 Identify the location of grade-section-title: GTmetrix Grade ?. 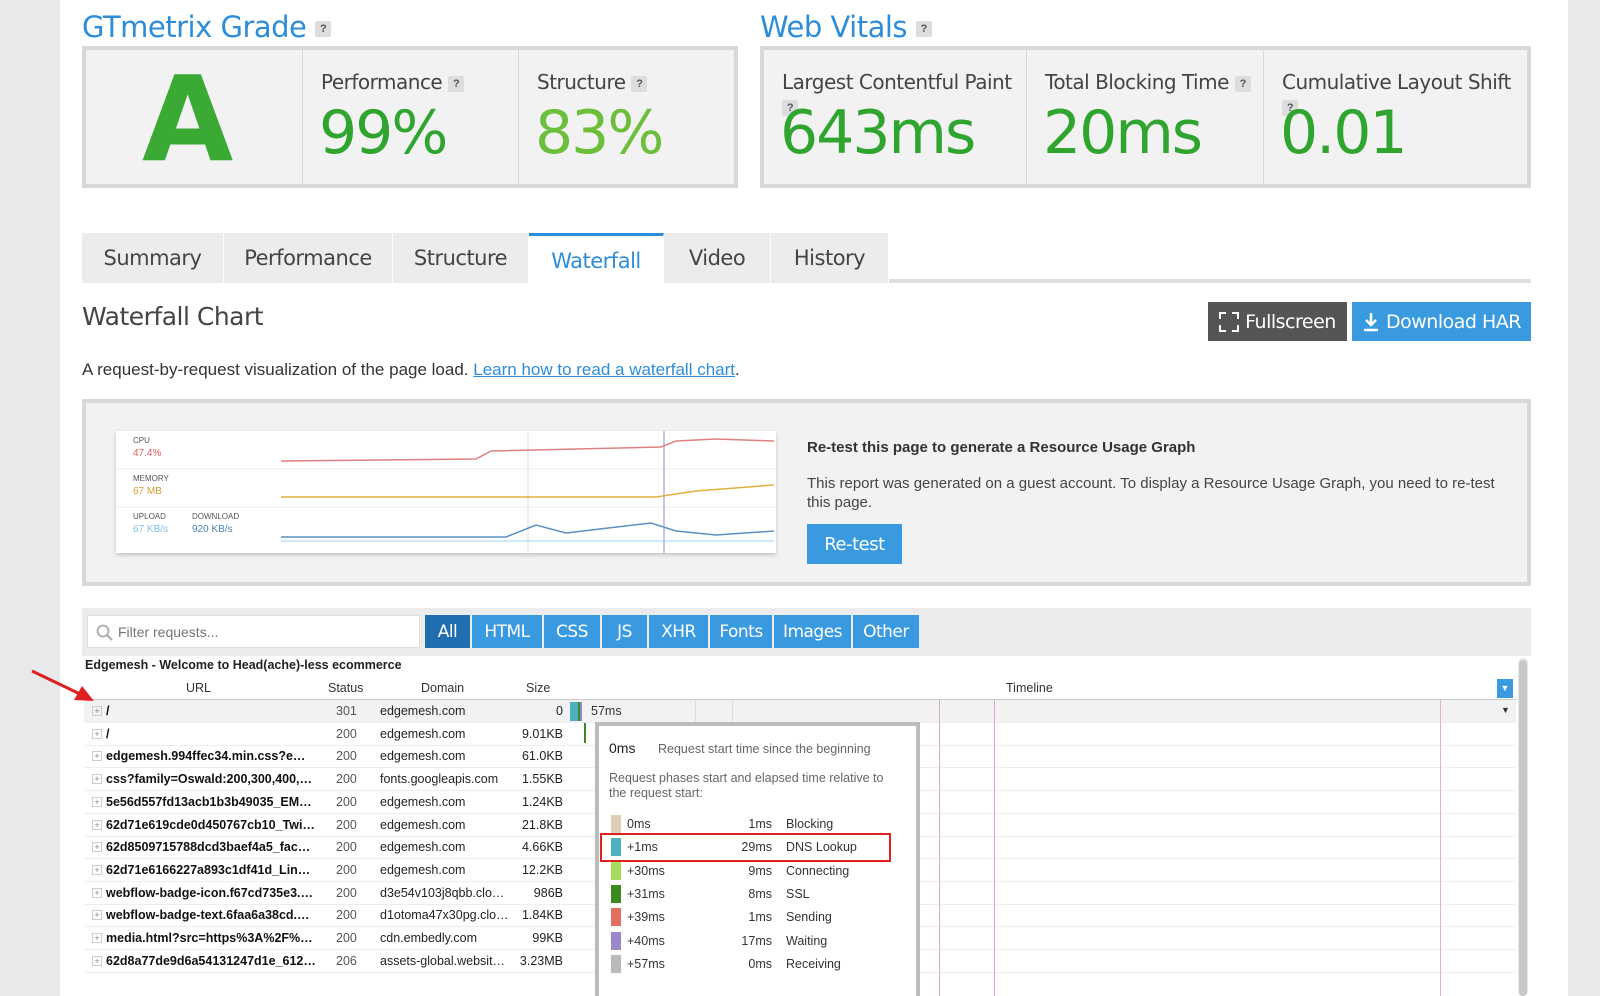
(207, 27).